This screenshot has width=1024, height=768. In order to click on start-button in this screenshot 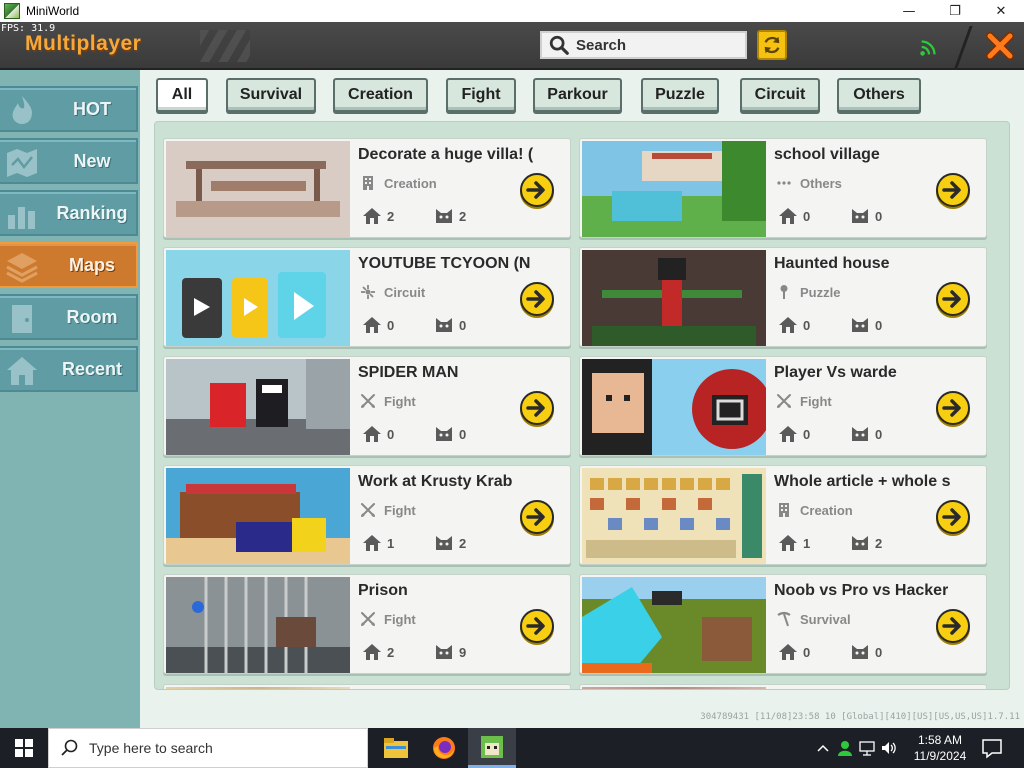, I will do `click(24, 748)`.